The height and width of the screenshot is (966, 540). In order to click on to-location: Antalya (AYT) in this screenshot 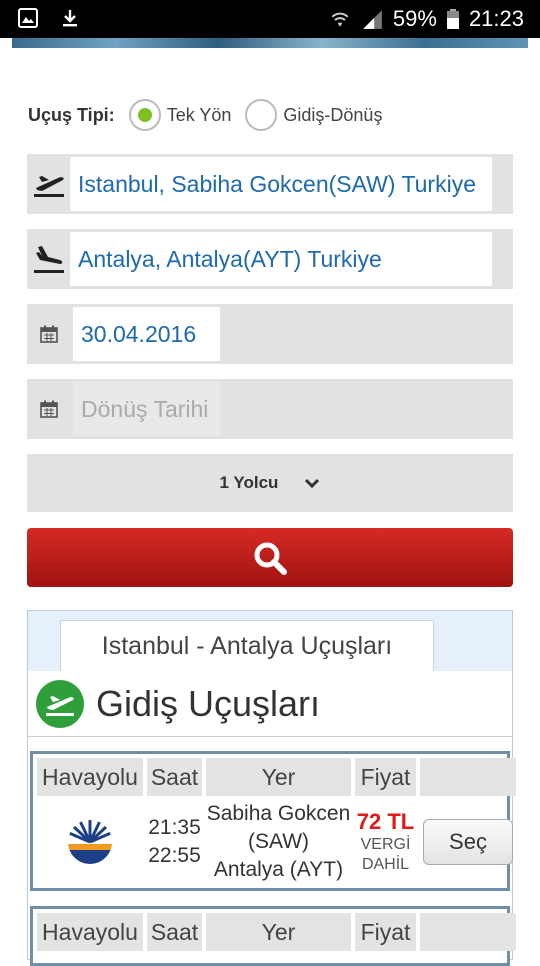, I will do `click(278, 869)`.